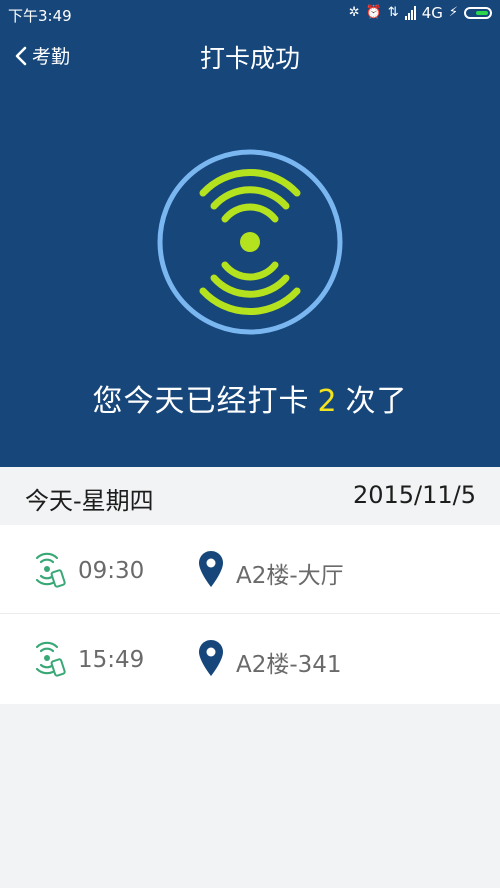 The image size is (500, 888). Describe the element at coordinates (373, 12) in the screenshot. I see `alarm-icon: ⏰` at that location.